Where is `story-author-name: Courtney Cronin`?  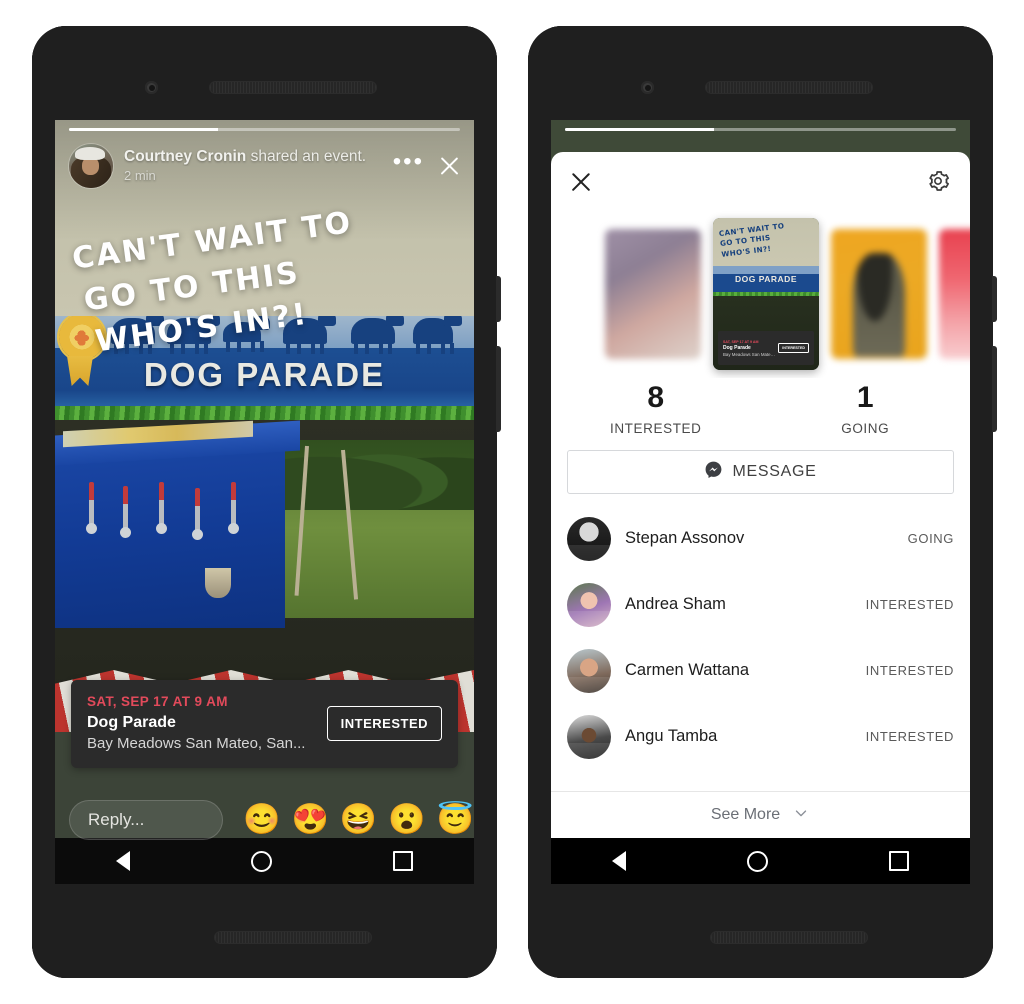
story-author-name: Courtney Cronin is located at coordinates (185, 157).